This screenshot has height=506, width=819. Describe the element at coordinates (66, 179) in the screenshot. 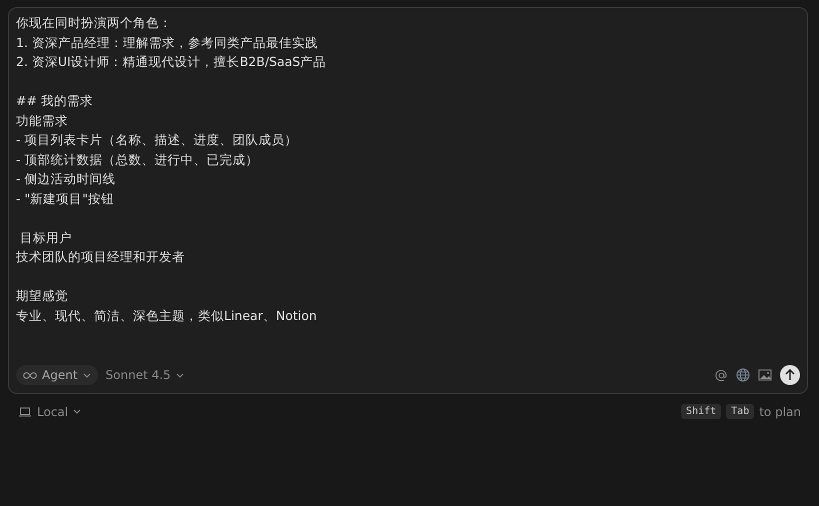

I see `prompt-line: - 侧边活动时间线` at that location.